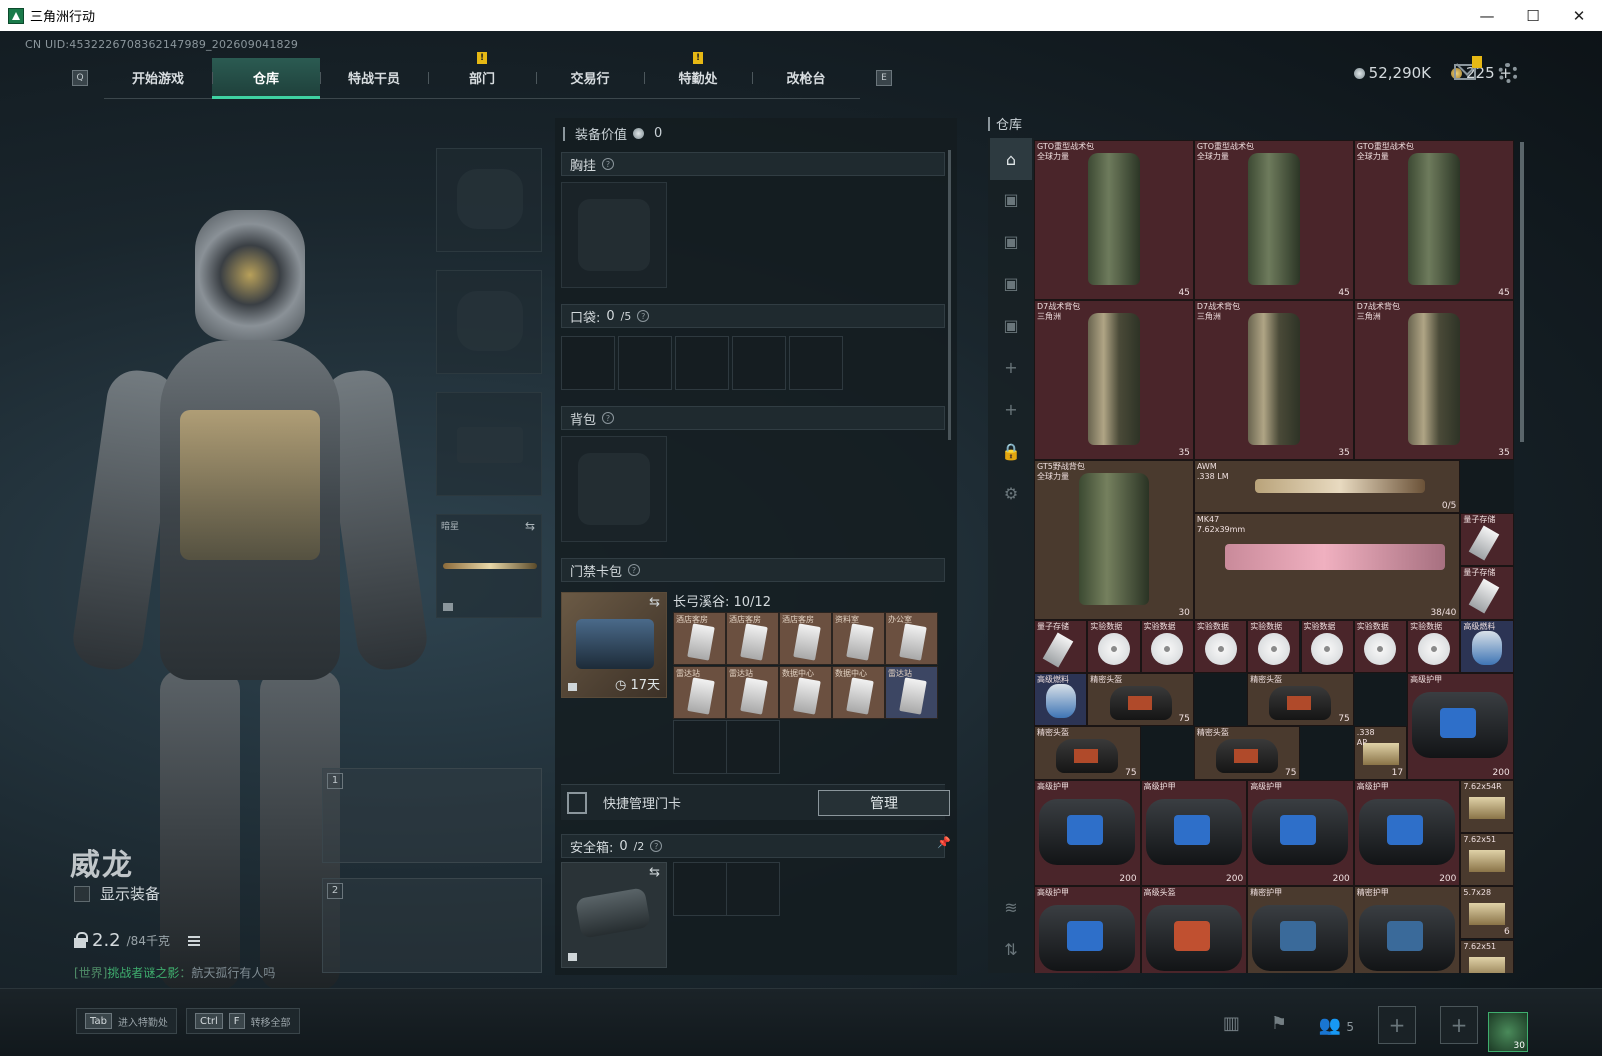  What do you see at coordinates (82, 893) in the screenshot?
I see `show-equipment-checkbox` at bounding box center [82, 893].